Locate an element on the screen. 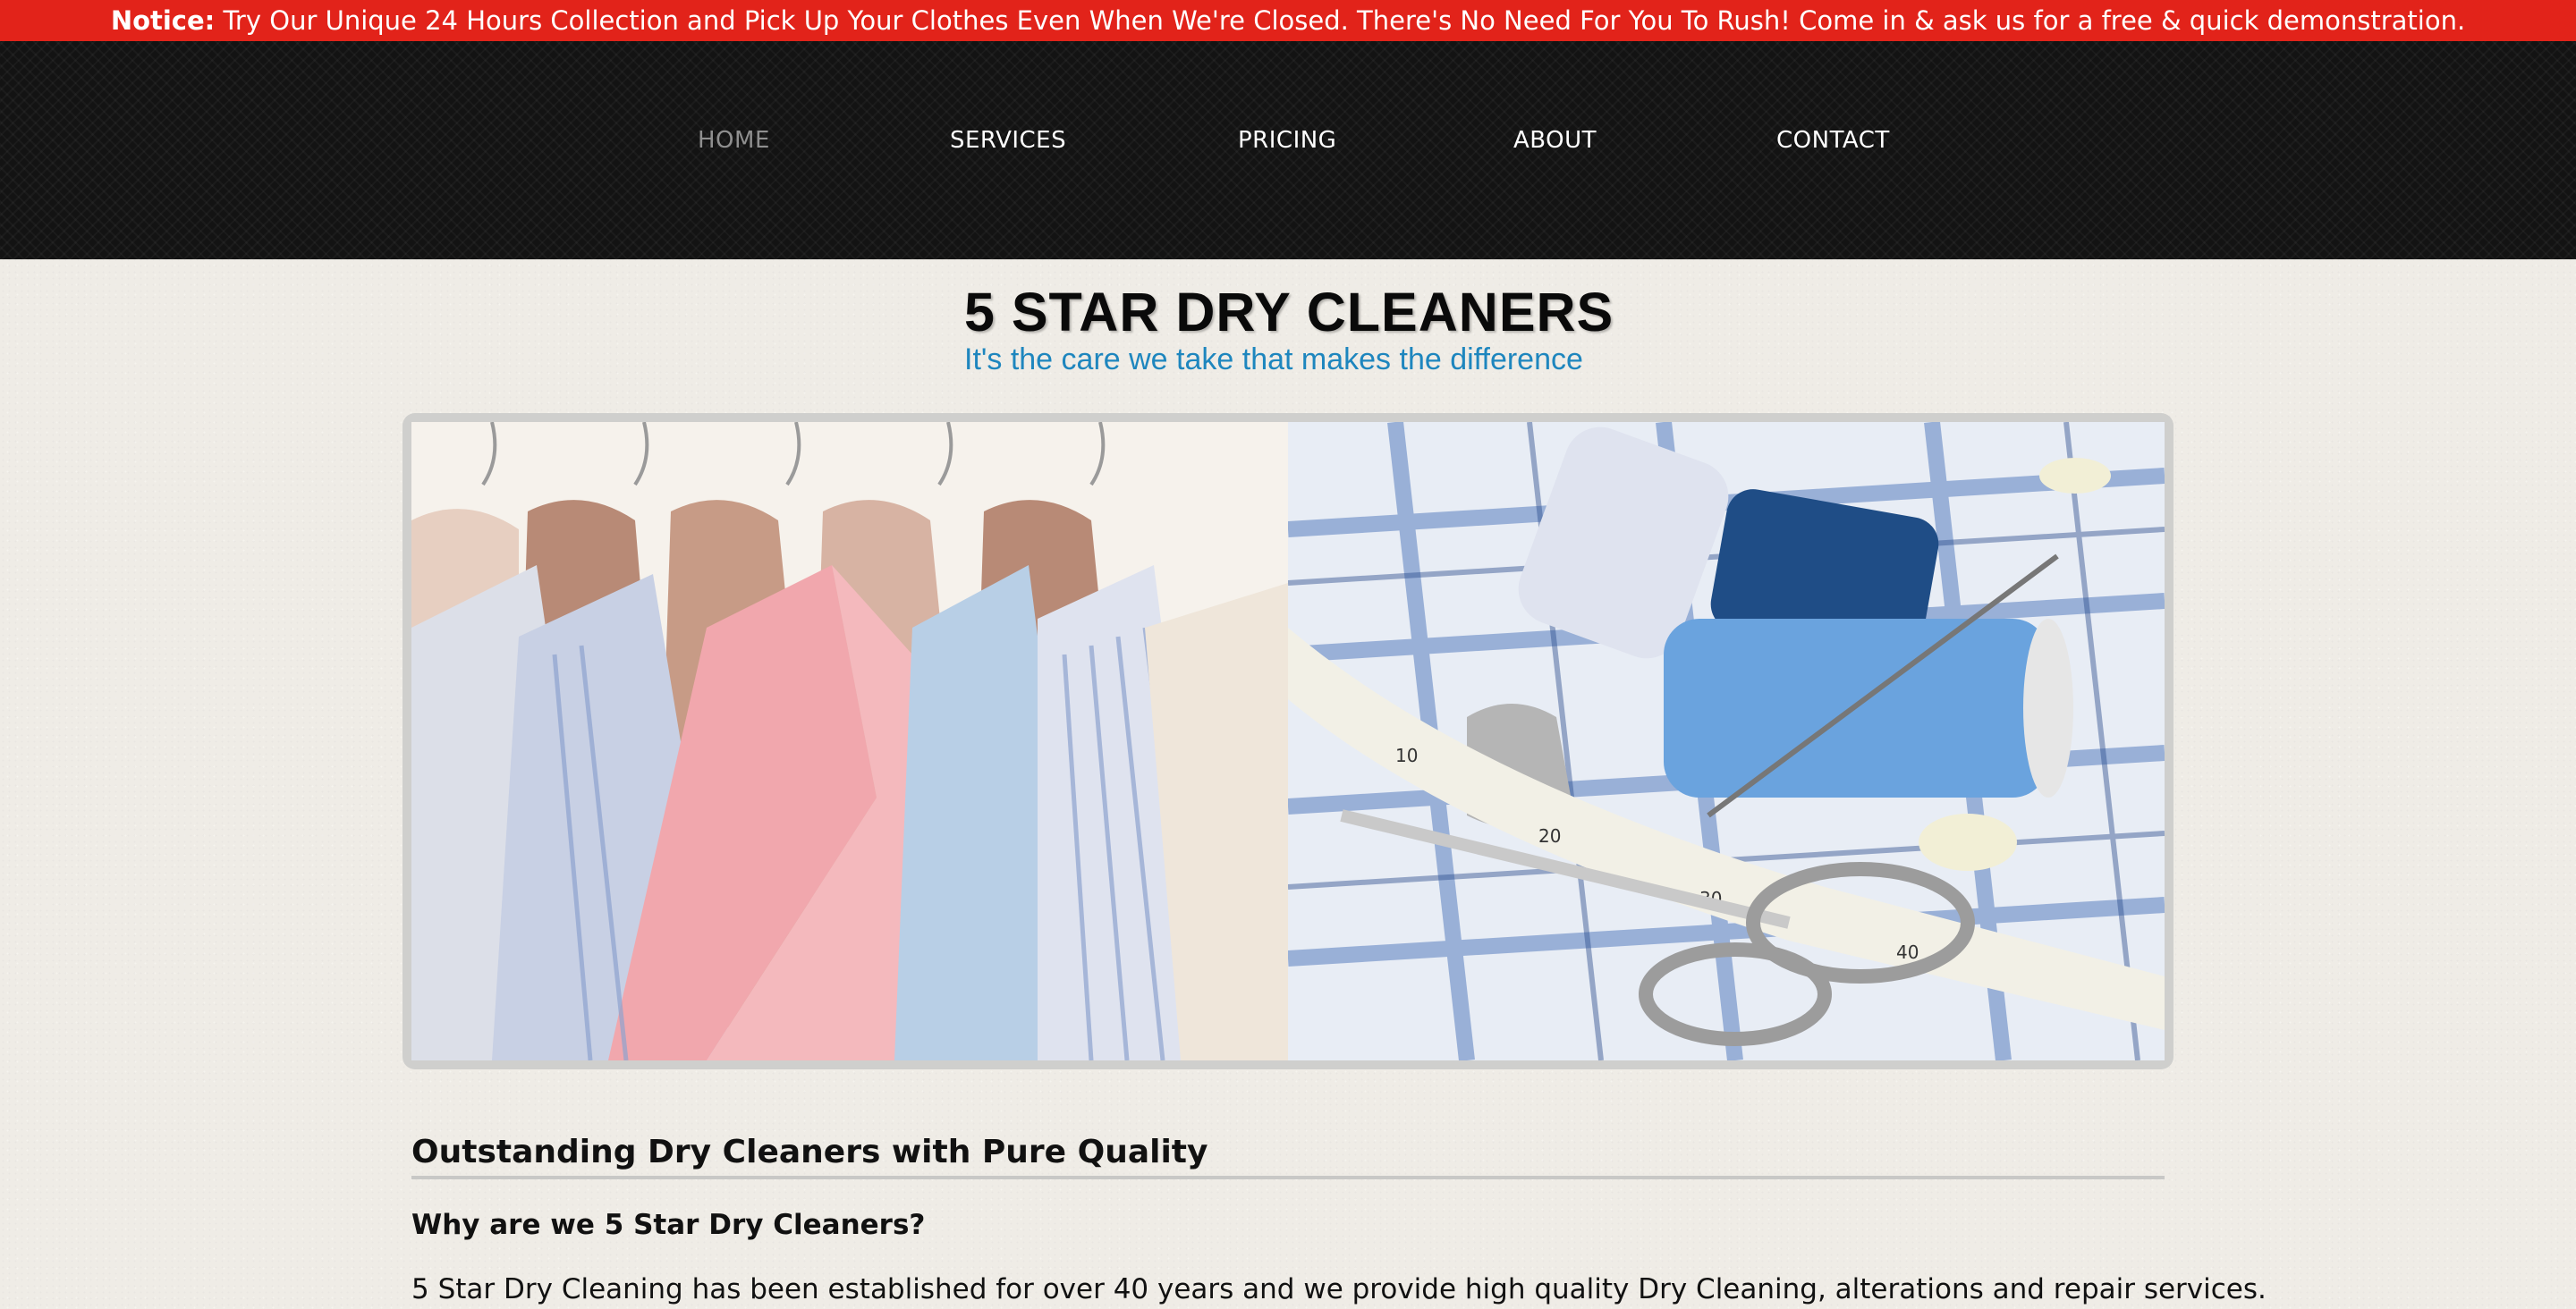 Image resolution: width=2576 pixels, height=1309 pixels. nav-item-home: HOME is located at coordinates (734, 140).